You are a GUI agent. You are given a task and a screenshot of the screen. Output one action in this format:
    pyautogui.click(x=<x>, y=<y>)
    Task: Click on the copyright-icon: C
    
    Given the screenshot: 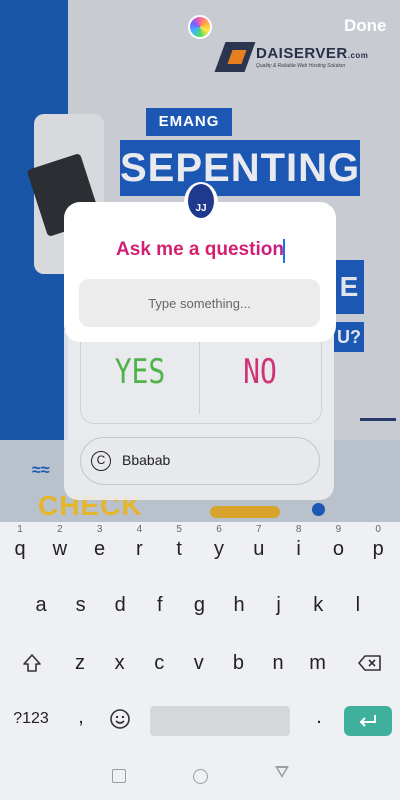 What is the action you would take?
    pyautogui.click(x=101, y=461)
    